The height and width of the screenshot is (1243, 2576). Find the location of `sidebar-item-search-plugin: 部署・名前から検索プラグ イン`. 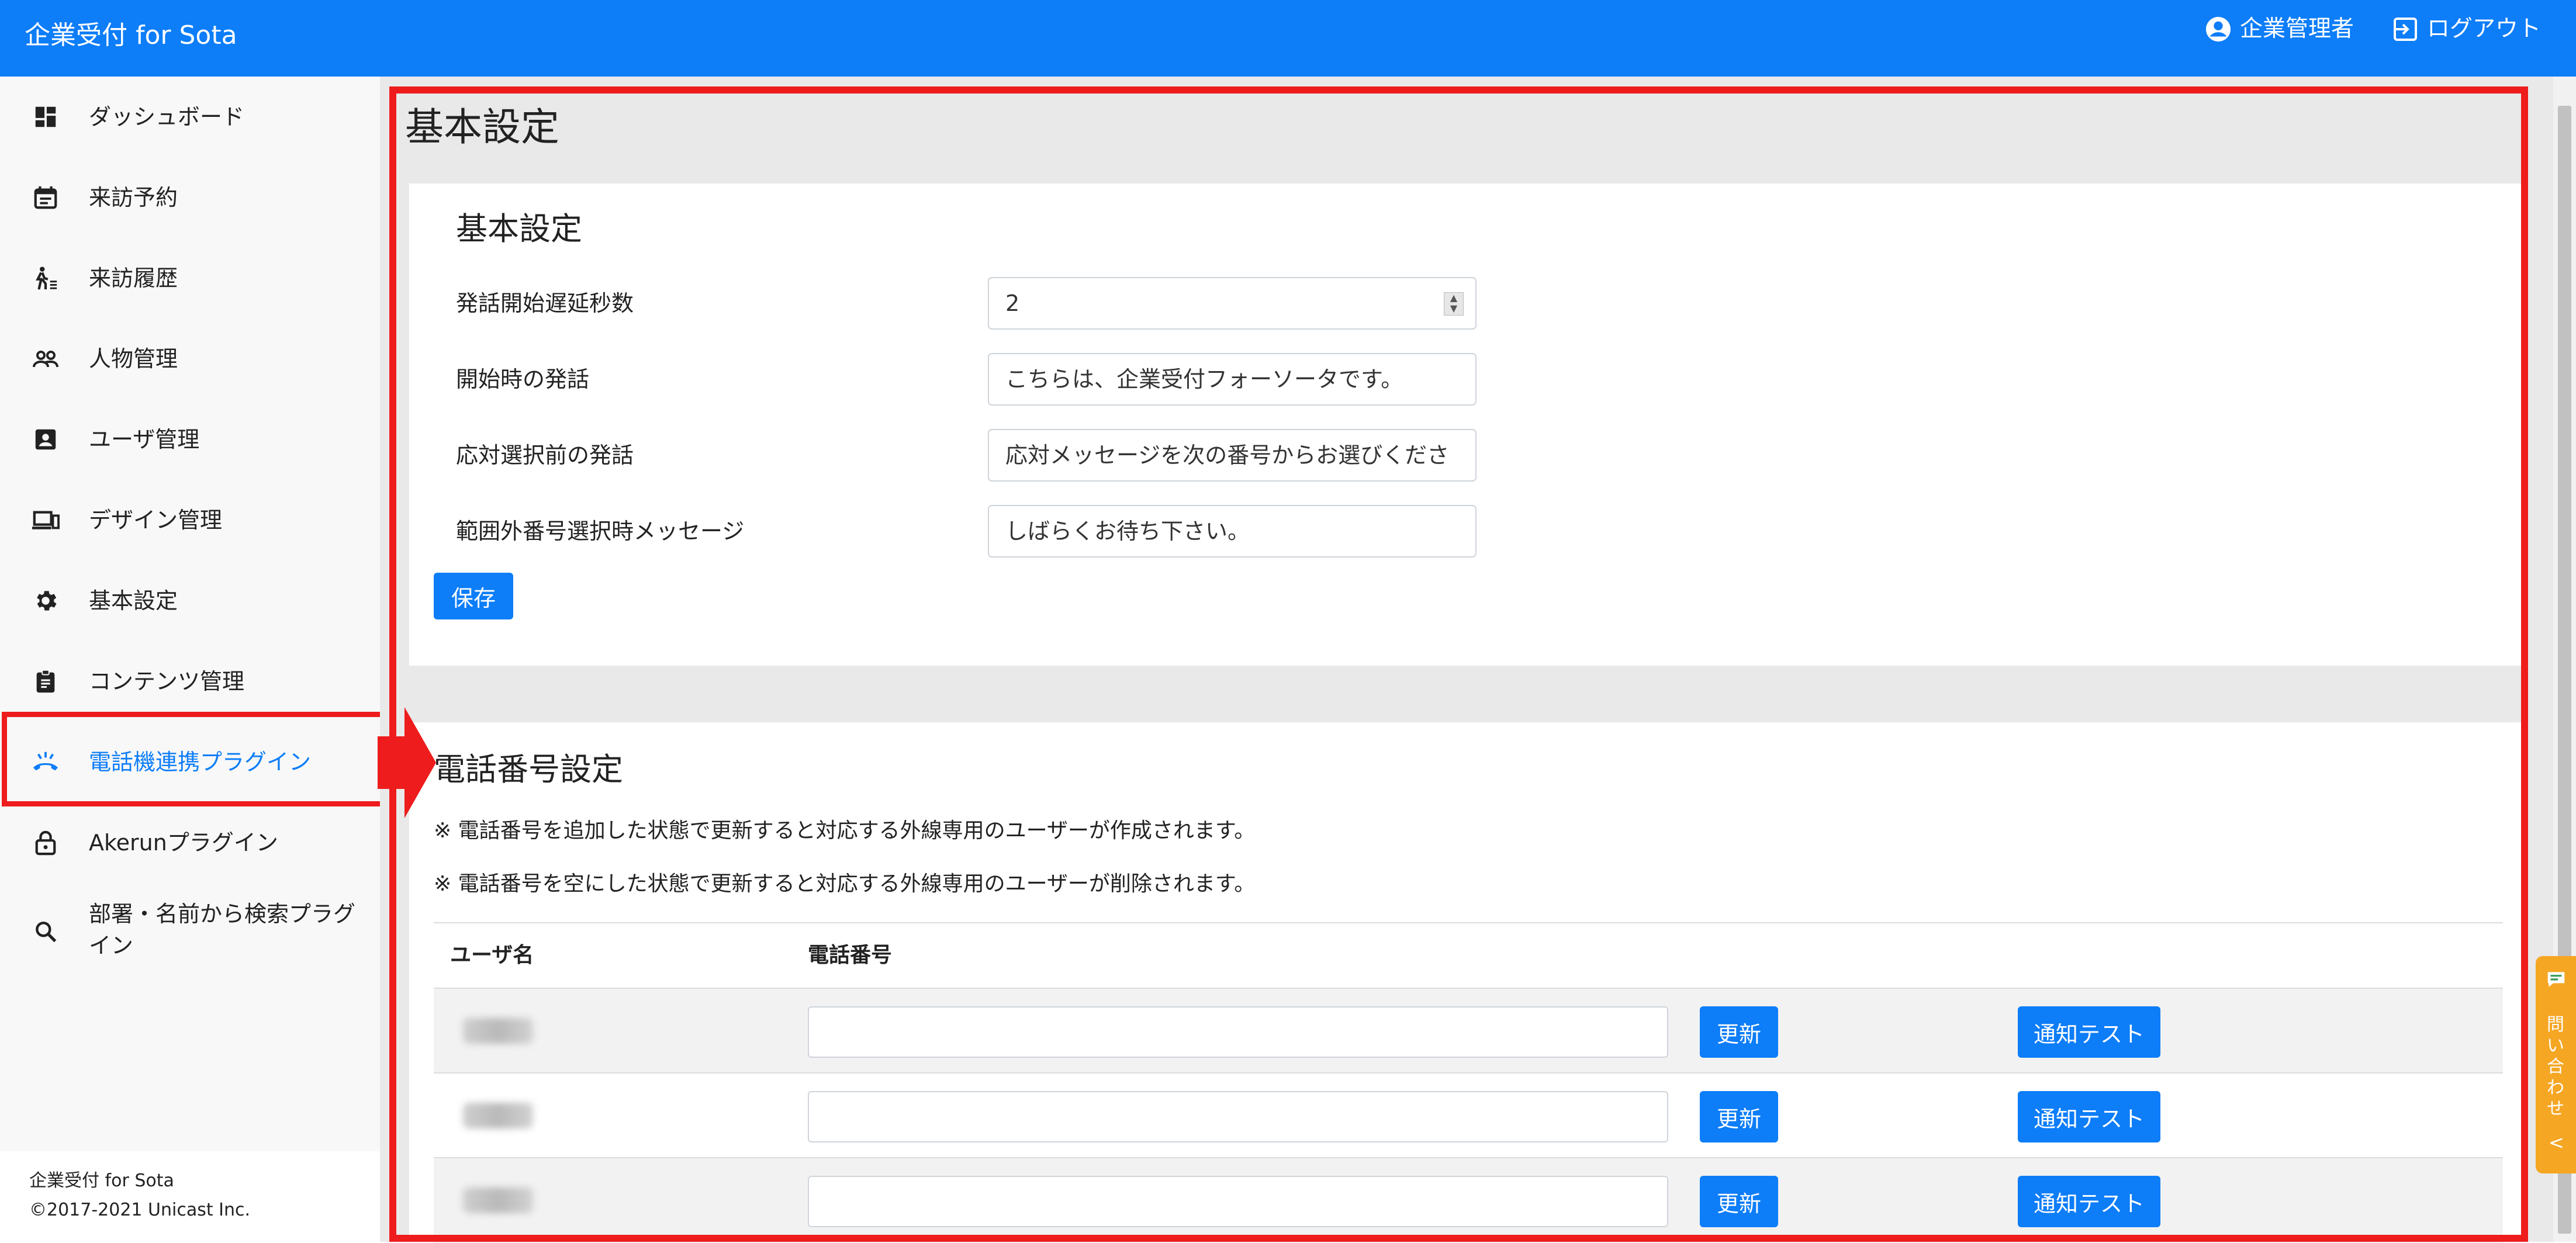

sidebar-item-search-plugin: 部署・名前から検索プラグ イン is located at coordinates (190, 931).